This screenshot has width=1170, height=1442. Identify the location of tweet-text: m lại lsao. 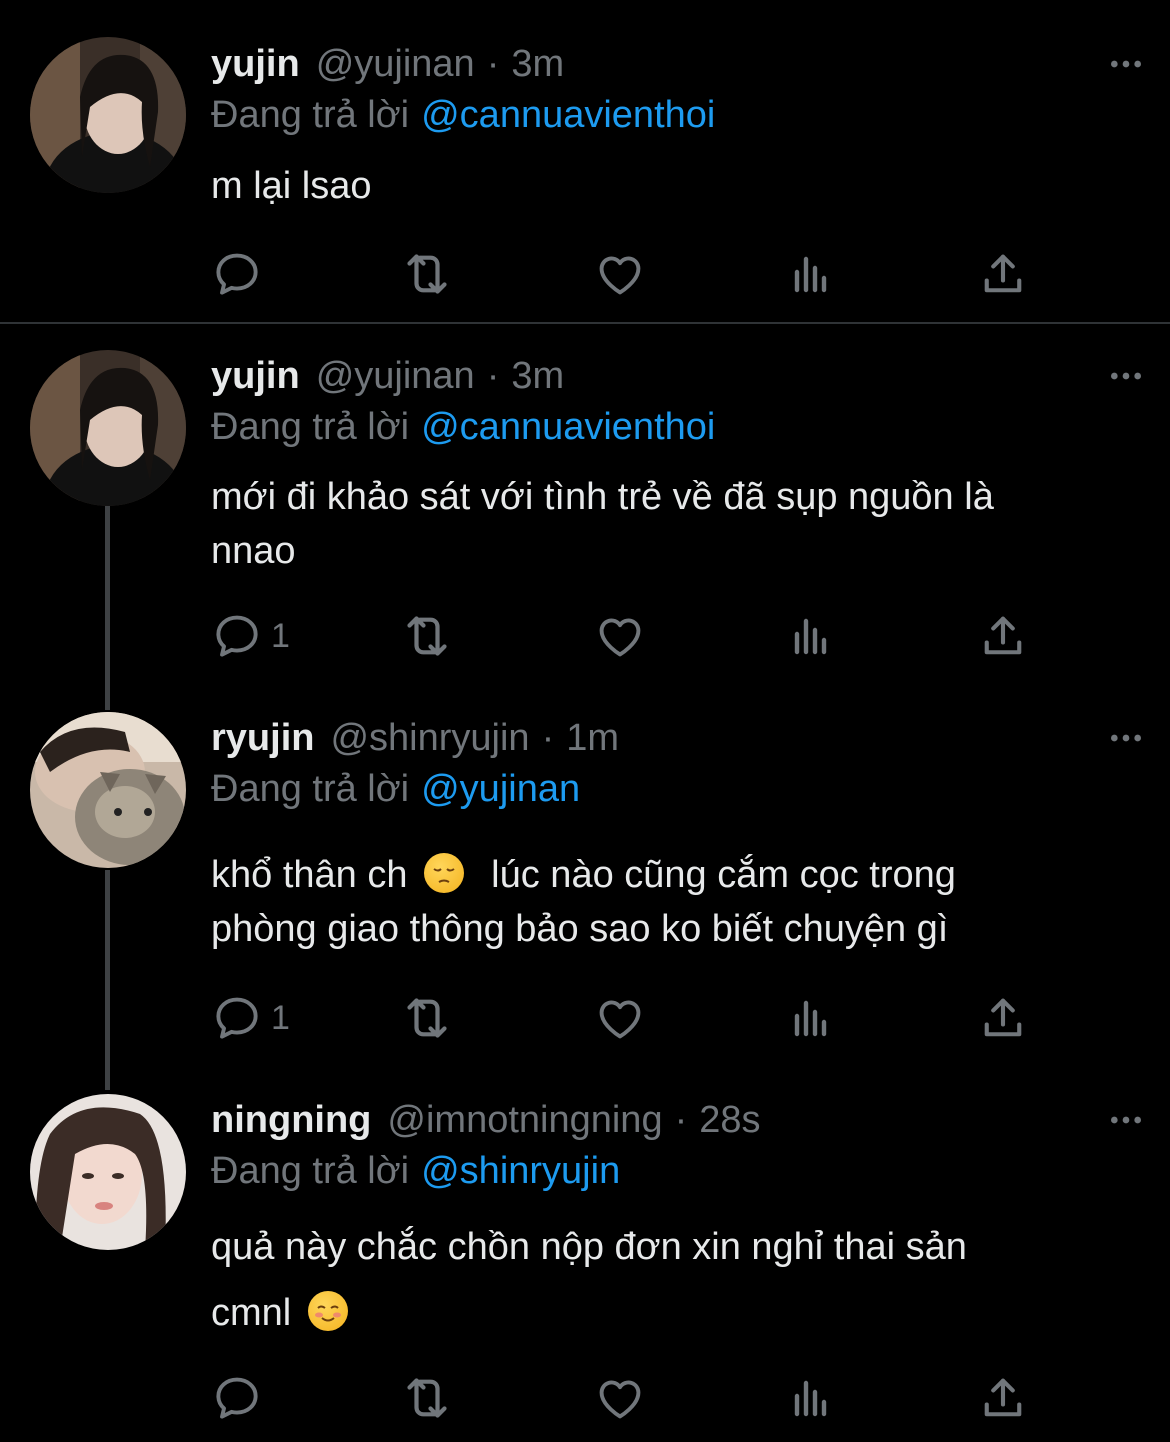
(676, 186).